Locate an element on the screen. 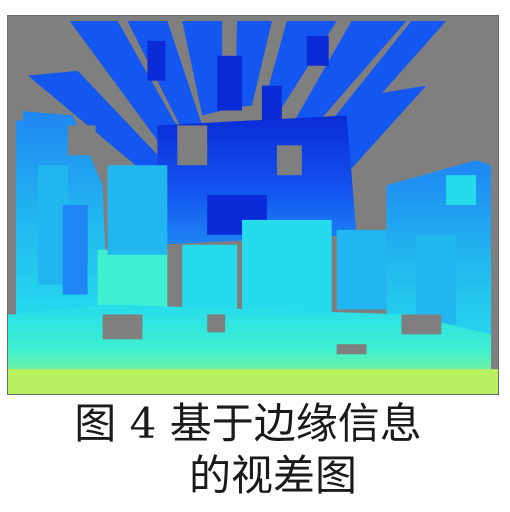  figure-caption-line2: 的视差图 is located at coordinates (272, 475).